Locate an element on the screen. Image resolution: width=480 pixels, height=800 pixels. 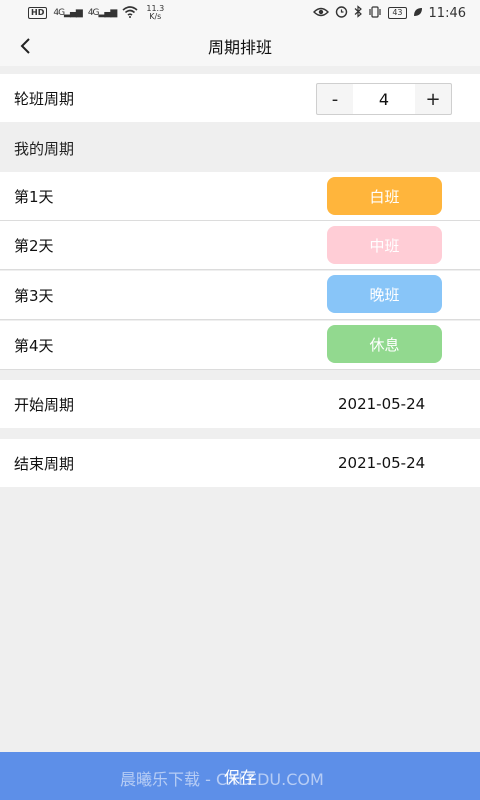
back-button is located at coordinates (26, 46).